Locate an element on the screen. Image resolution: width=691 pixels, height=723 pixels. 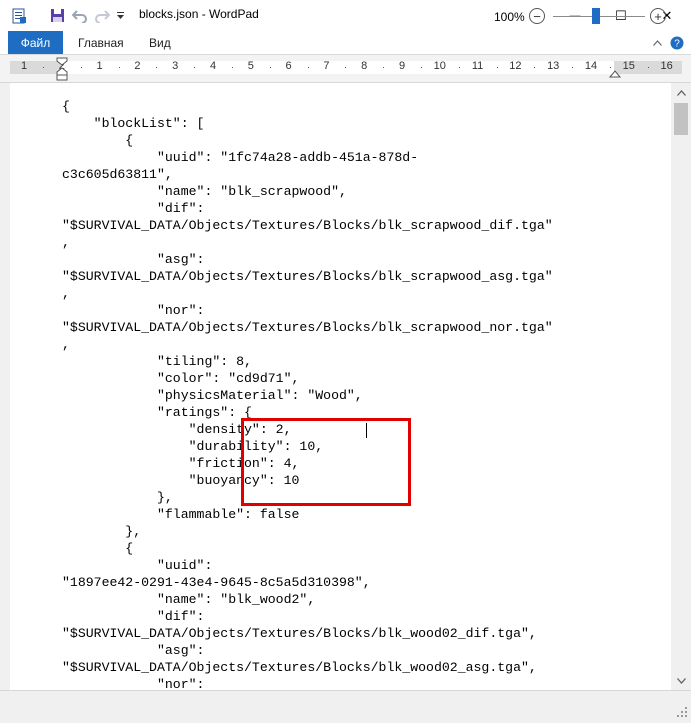
right-indent-marker-icon is located at coordinates (615, 73).